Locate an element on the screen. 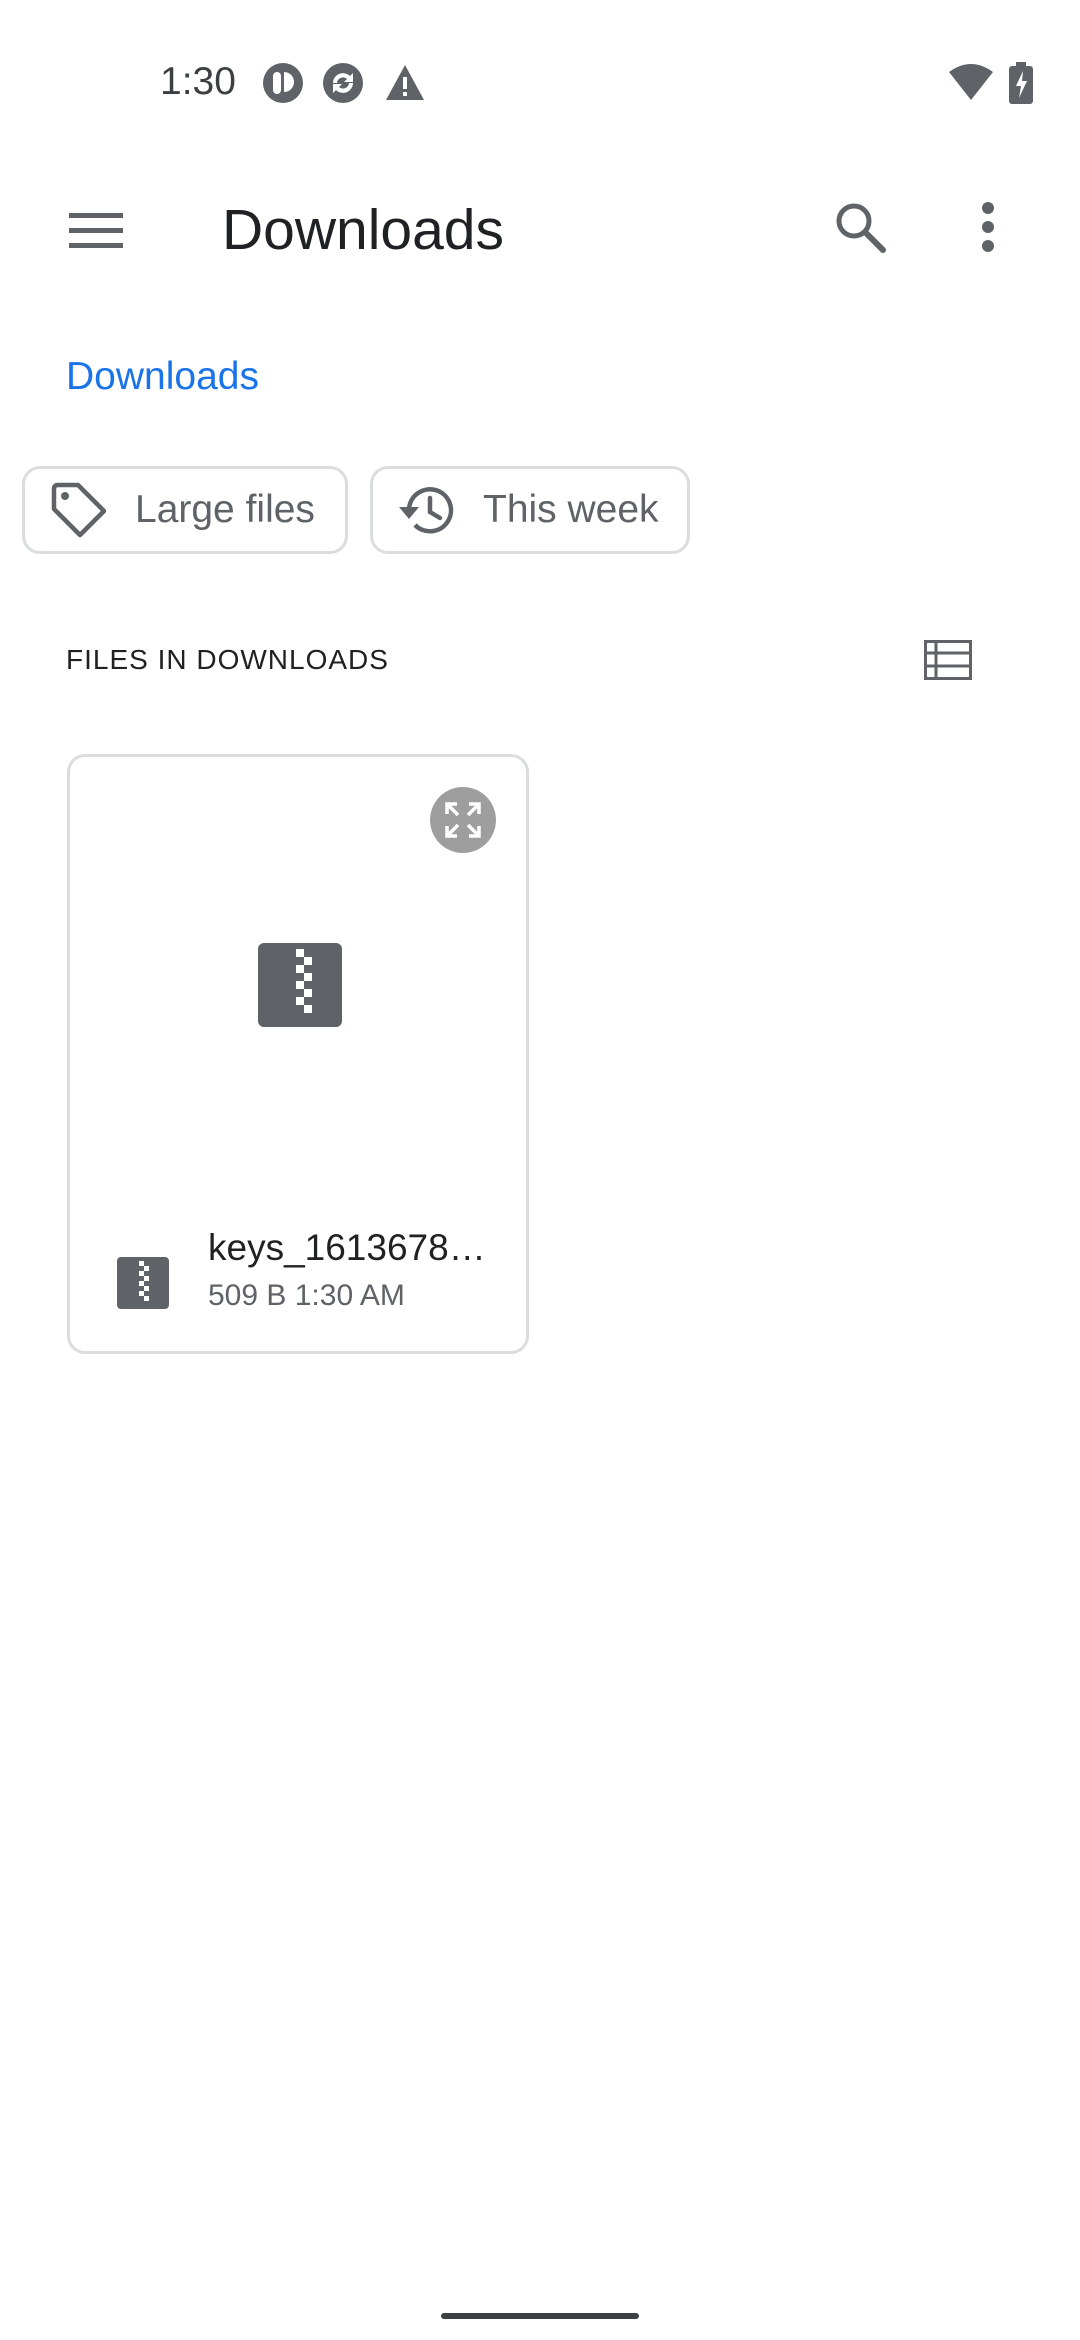  section-title: FILES IN DOWNLOADS is located at coordinates (227, 659).